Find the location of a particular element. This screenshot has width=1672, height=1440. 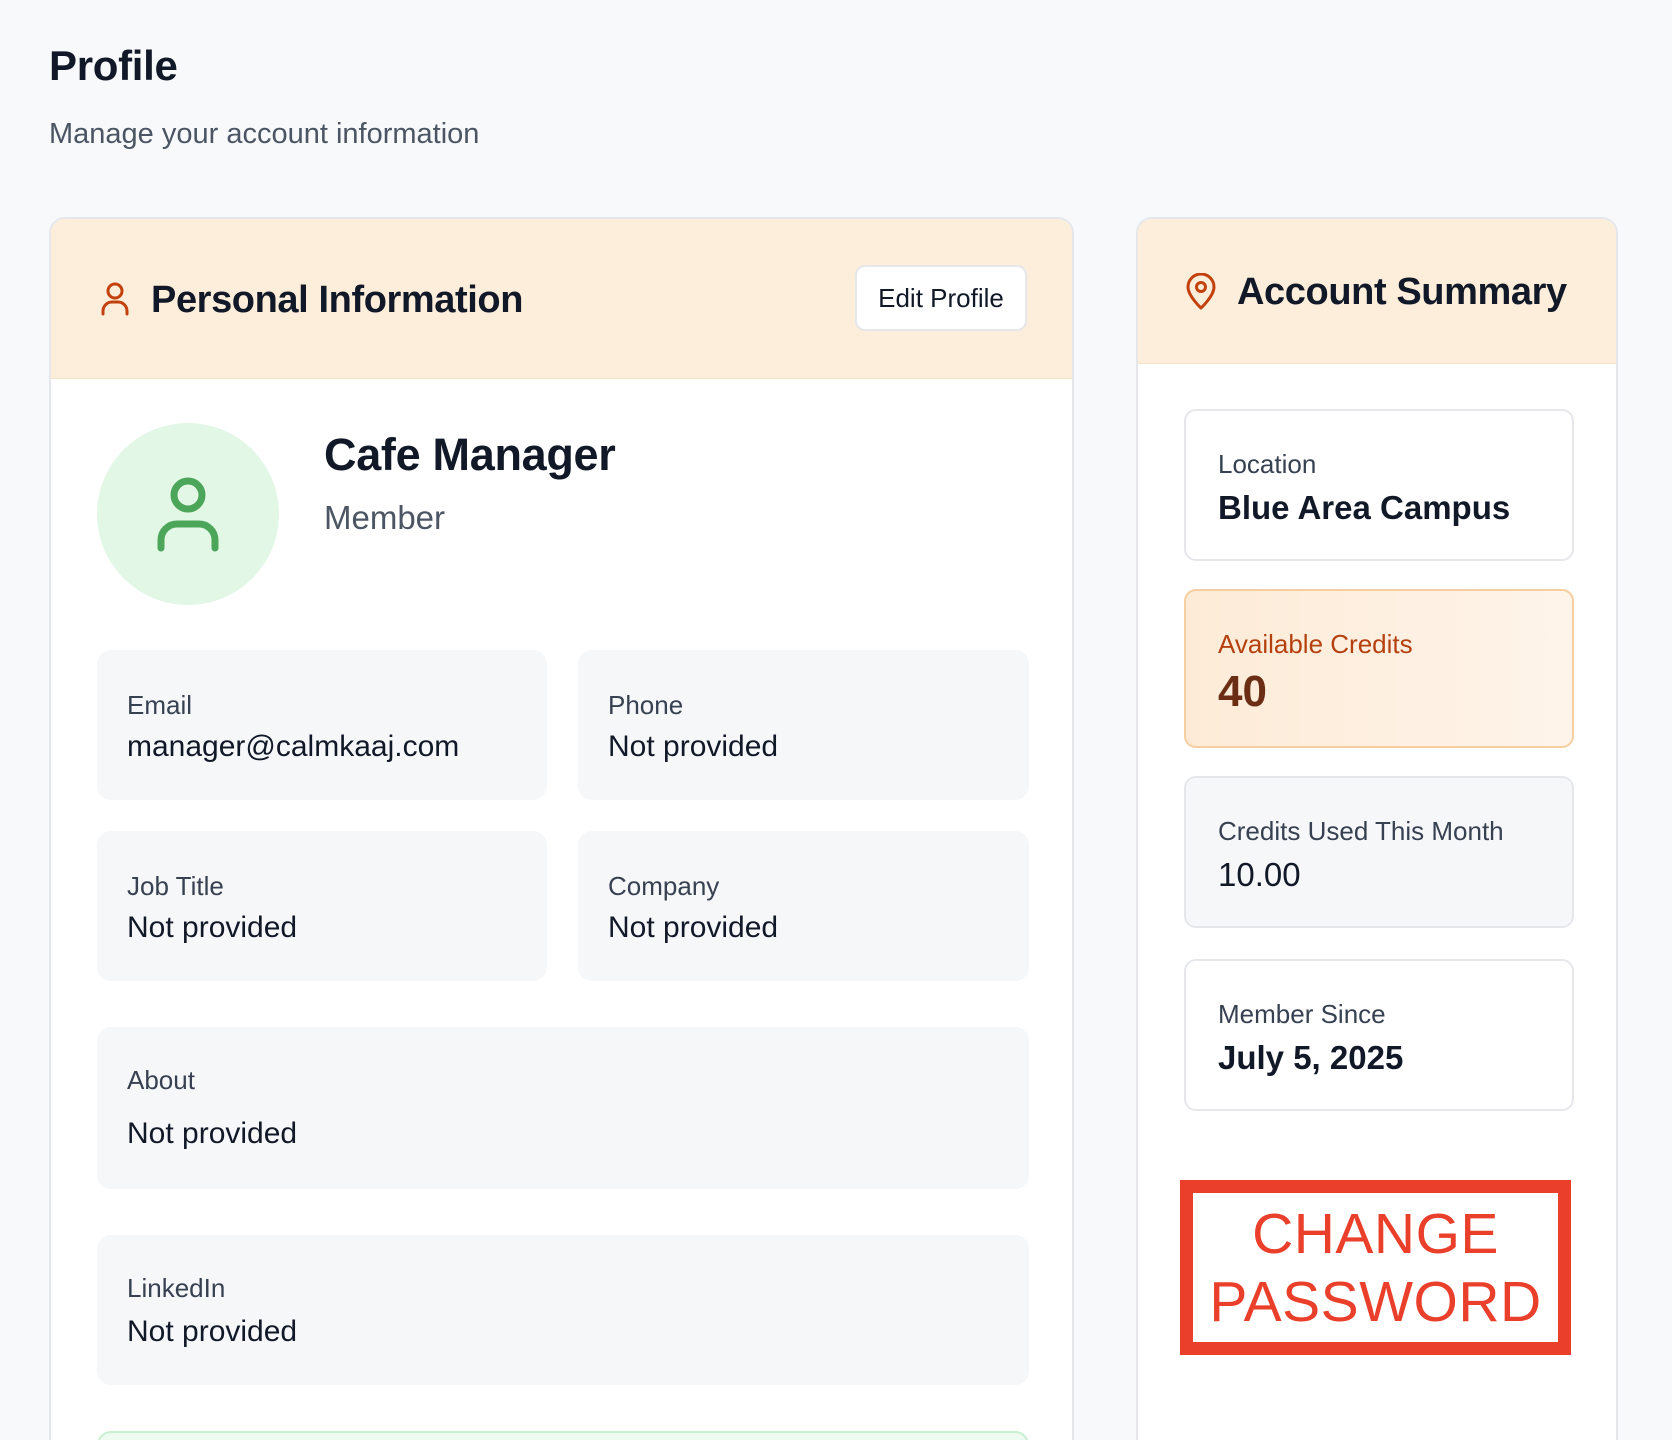

user-name: Cafe Manager is located at coordinates (470, 454).